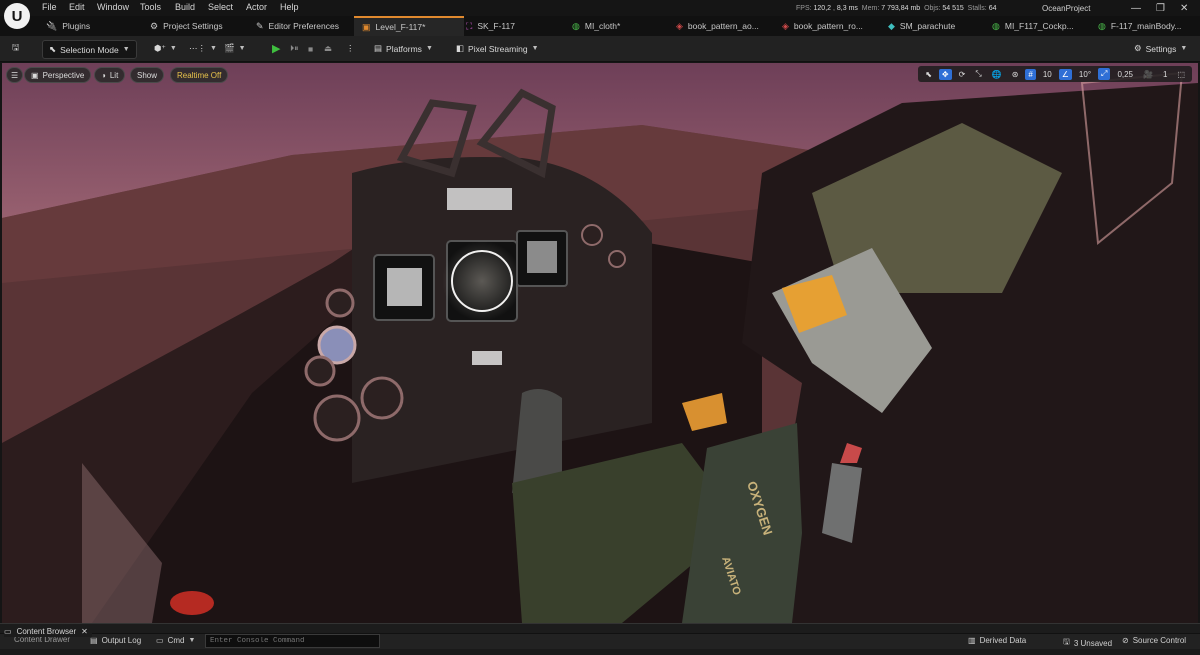  What do you see at coordinates (292, 641) in the screenshot?
I see `console-command-input` at bounding box center [292, 641].